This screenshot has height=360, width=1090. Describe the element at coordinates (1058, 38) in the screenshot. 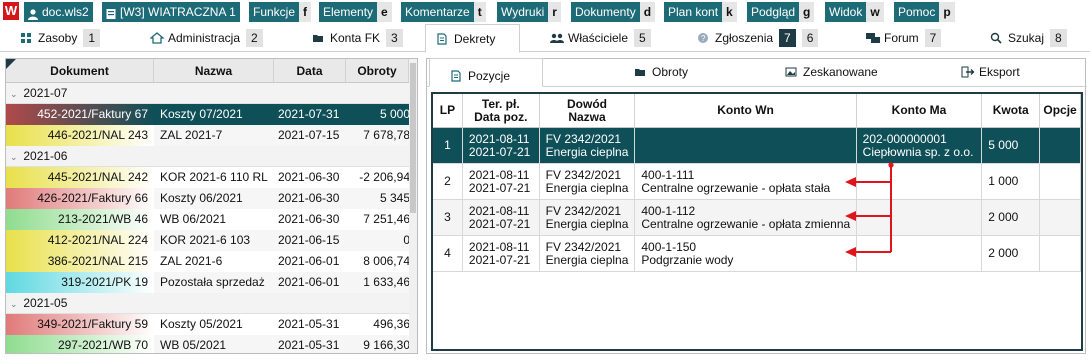

I see `shortcut-badge: 8` at that location.